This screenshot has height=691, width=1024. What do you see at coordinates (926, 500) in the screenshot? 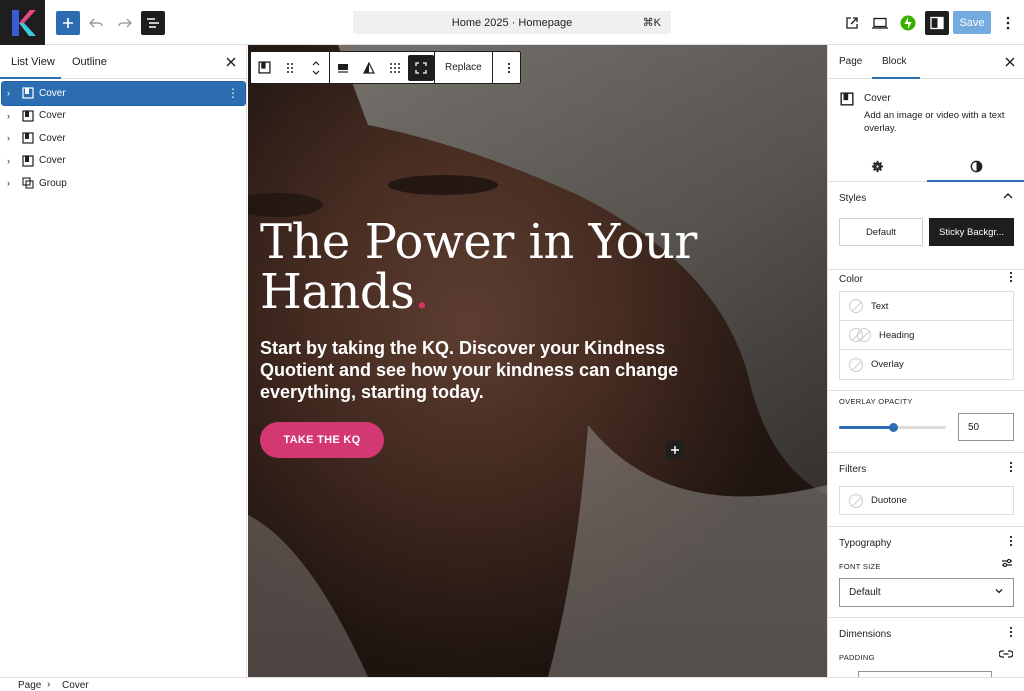
I see `duotone-filter-item: Duotone` at bounding box center [926, 500].